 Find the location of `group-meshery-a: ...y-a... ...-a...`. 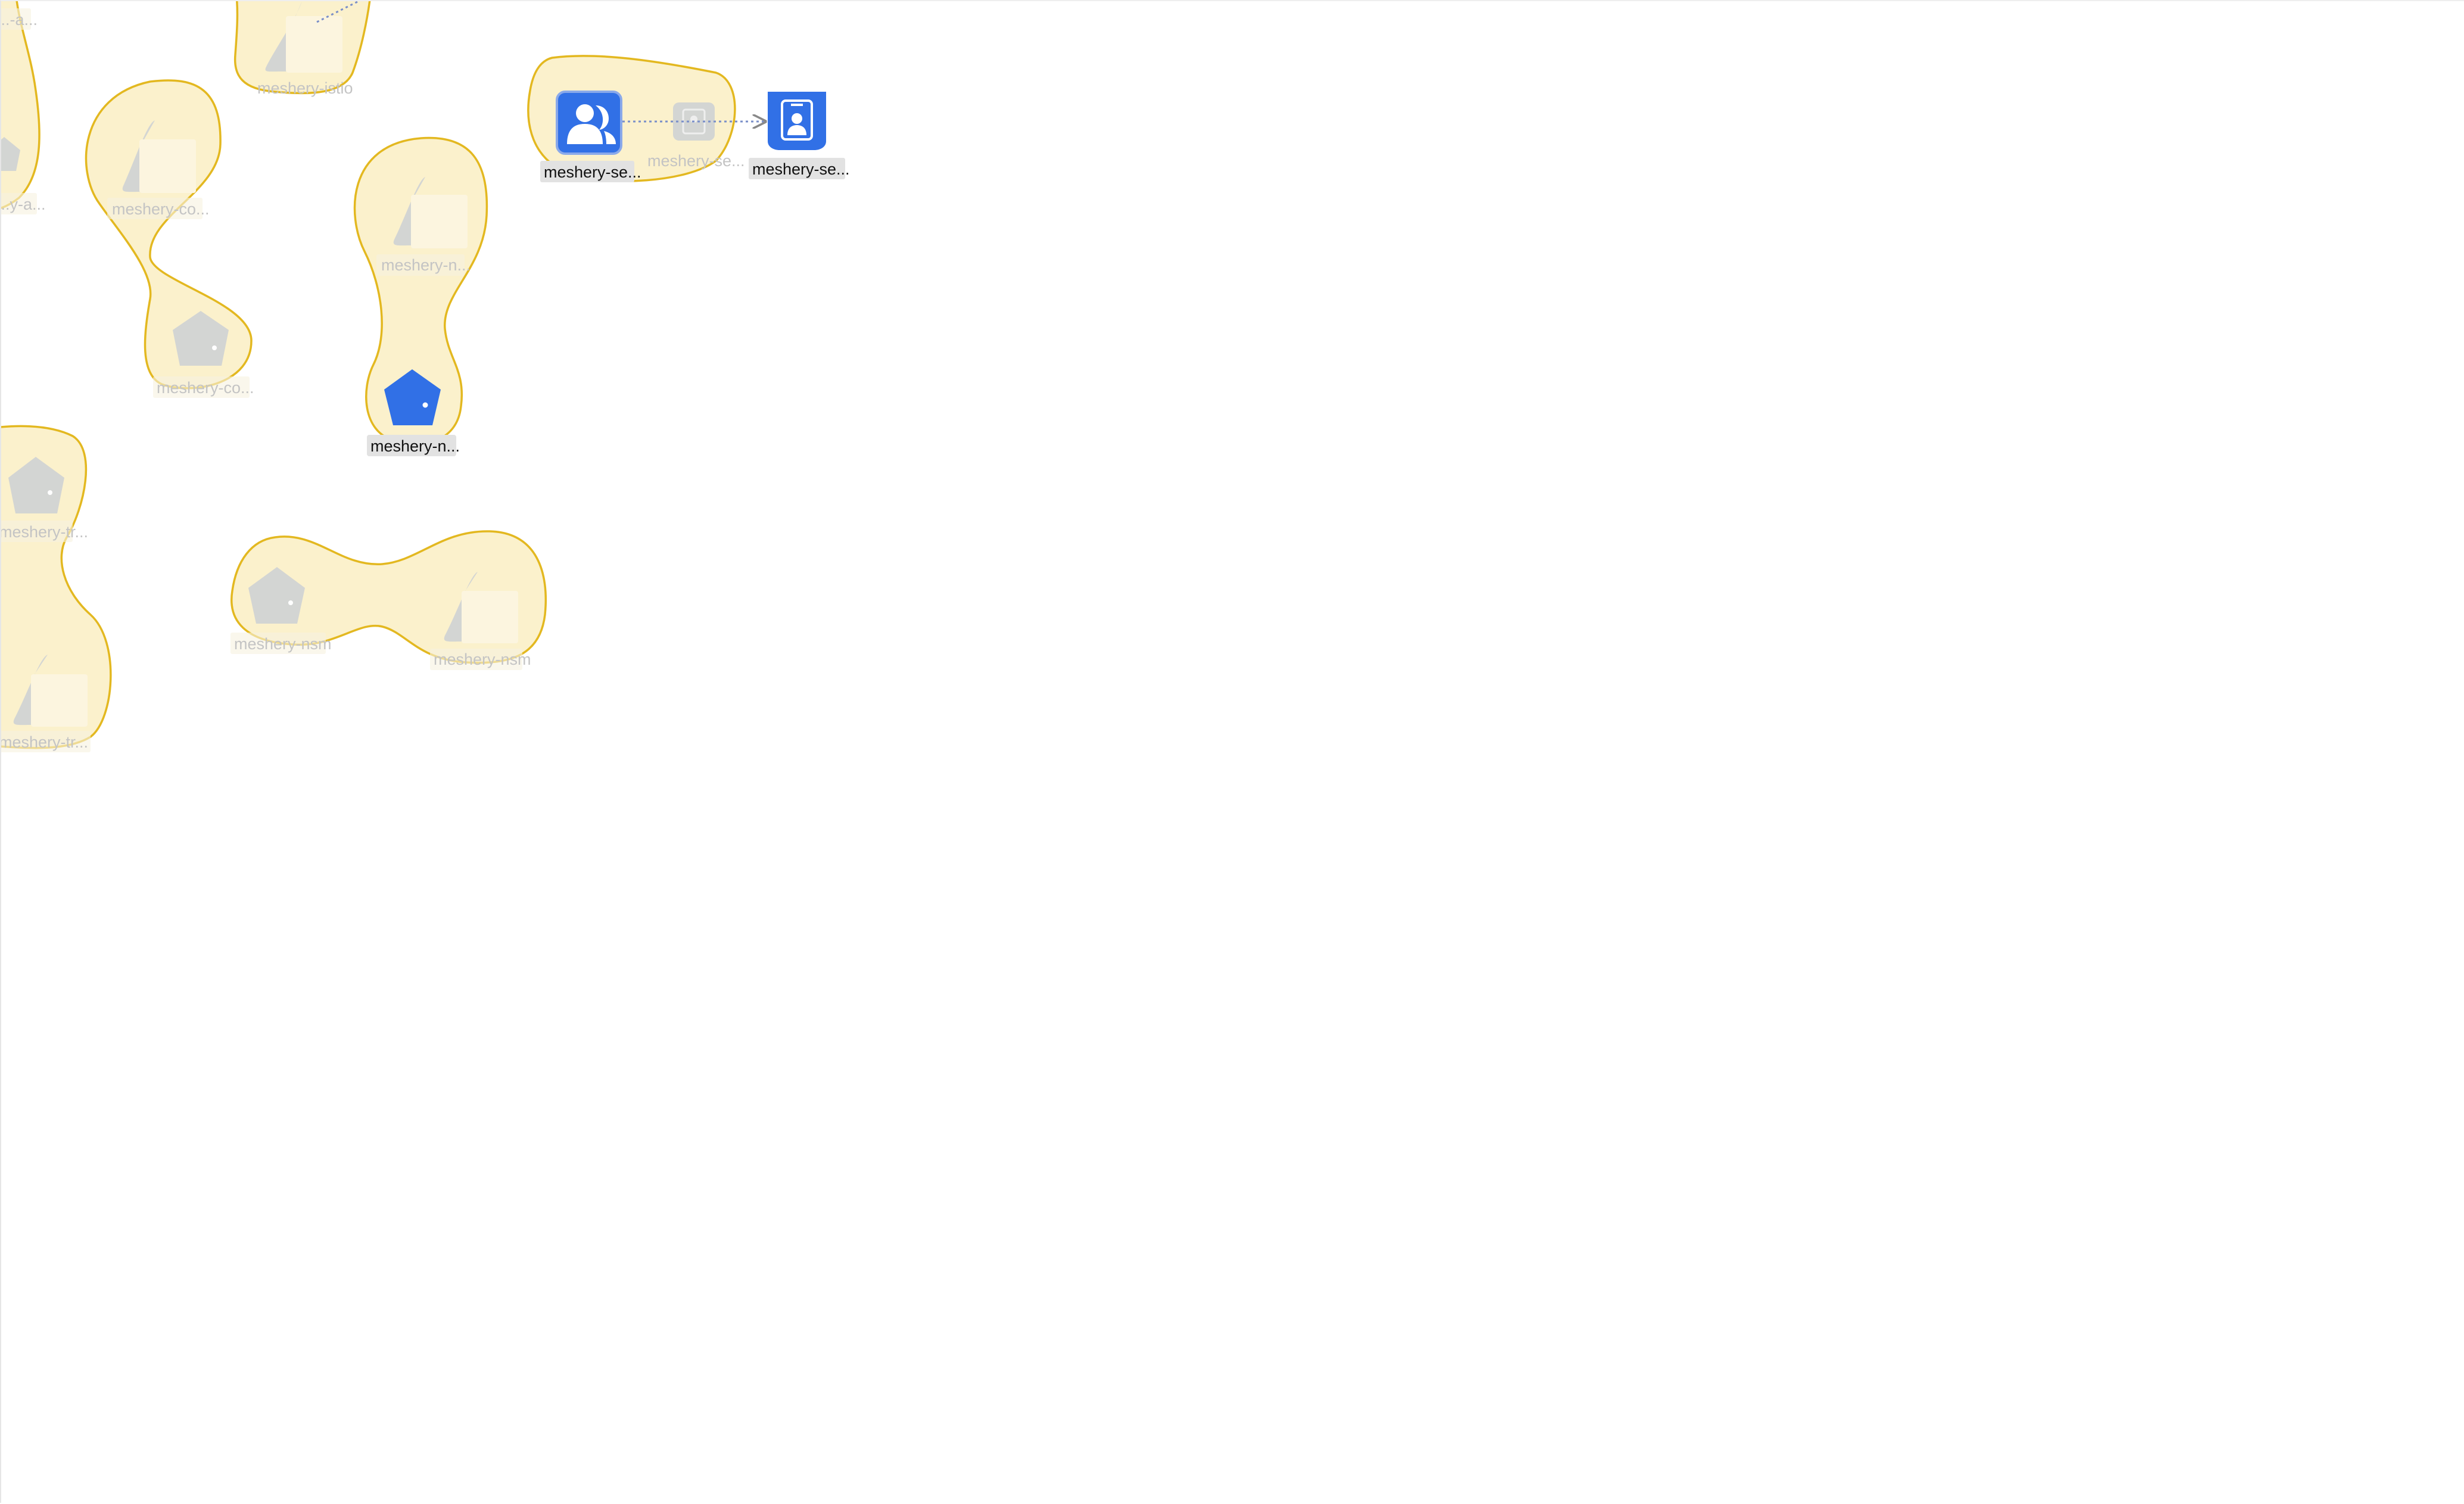

group-meshery-a: ...y-a... ...-a... is located at coordinates (23, 107).